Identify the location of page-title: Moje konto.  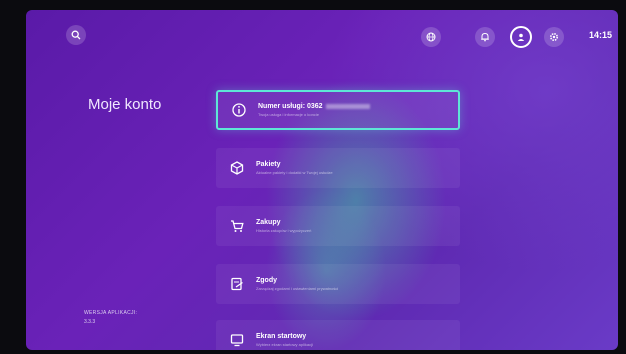
(125, 104).